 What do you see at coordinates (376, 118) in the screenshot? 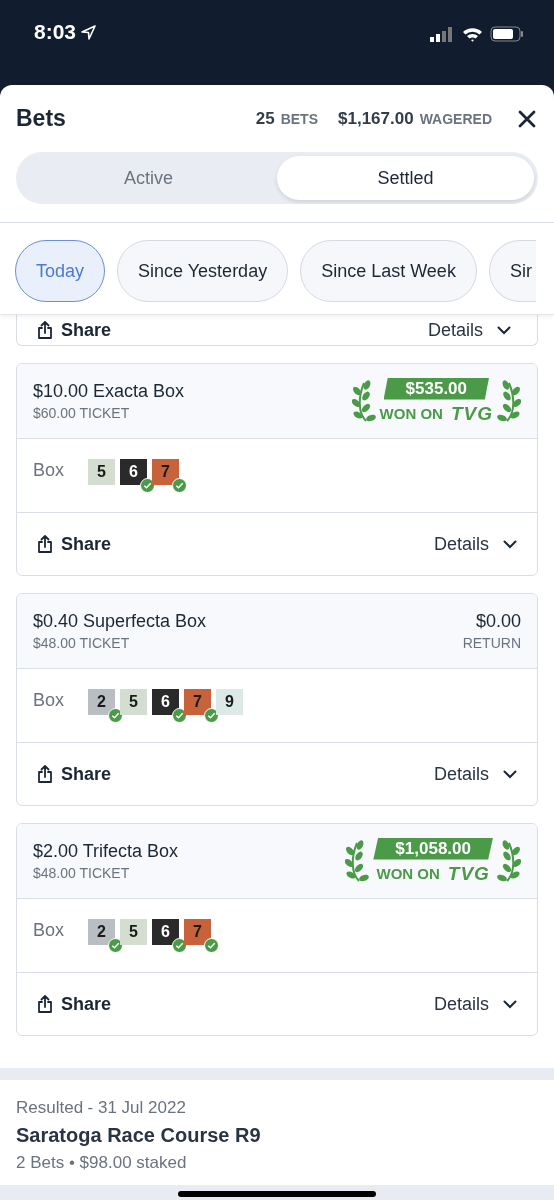
I see `wagered-amount: $1,167.00` at bounding box center [376, 118].